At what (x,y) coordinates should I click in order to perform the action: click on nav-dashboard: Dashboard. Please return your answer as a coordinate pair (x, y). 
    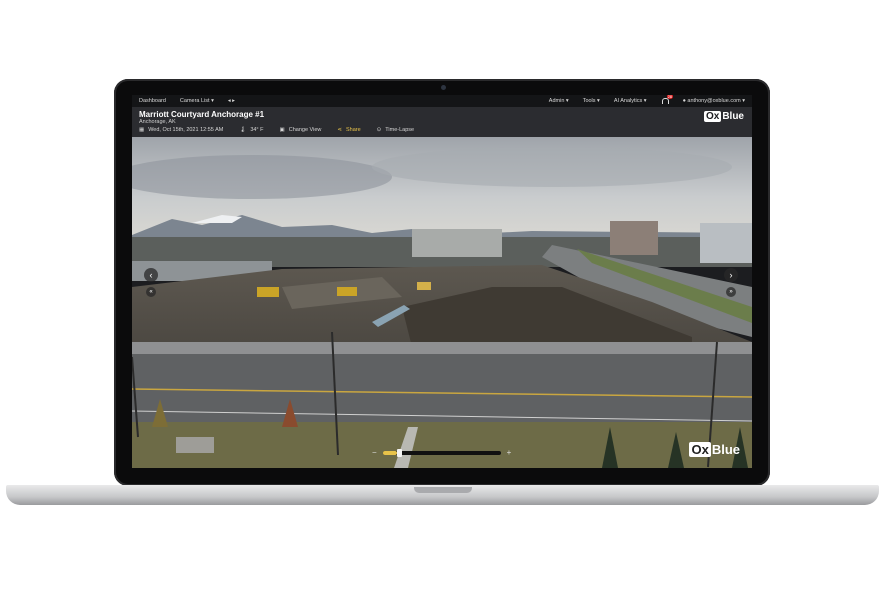
    Looking at the image, I should click on (152, 101).